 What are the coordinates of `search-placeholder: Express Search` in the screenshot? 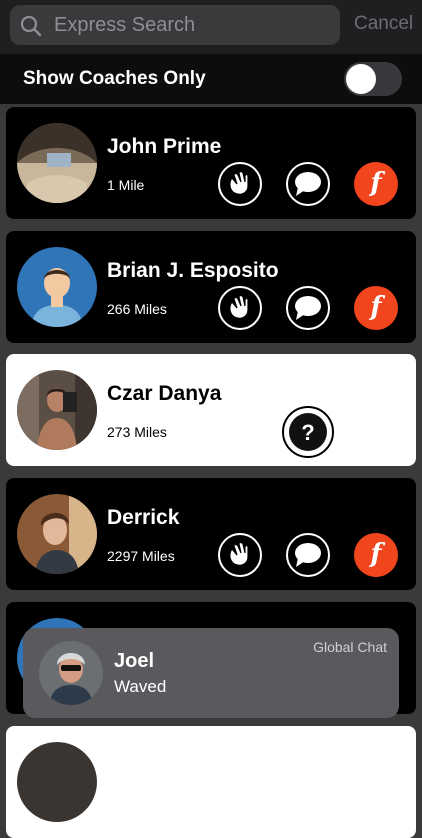 It's located at (125, 25).